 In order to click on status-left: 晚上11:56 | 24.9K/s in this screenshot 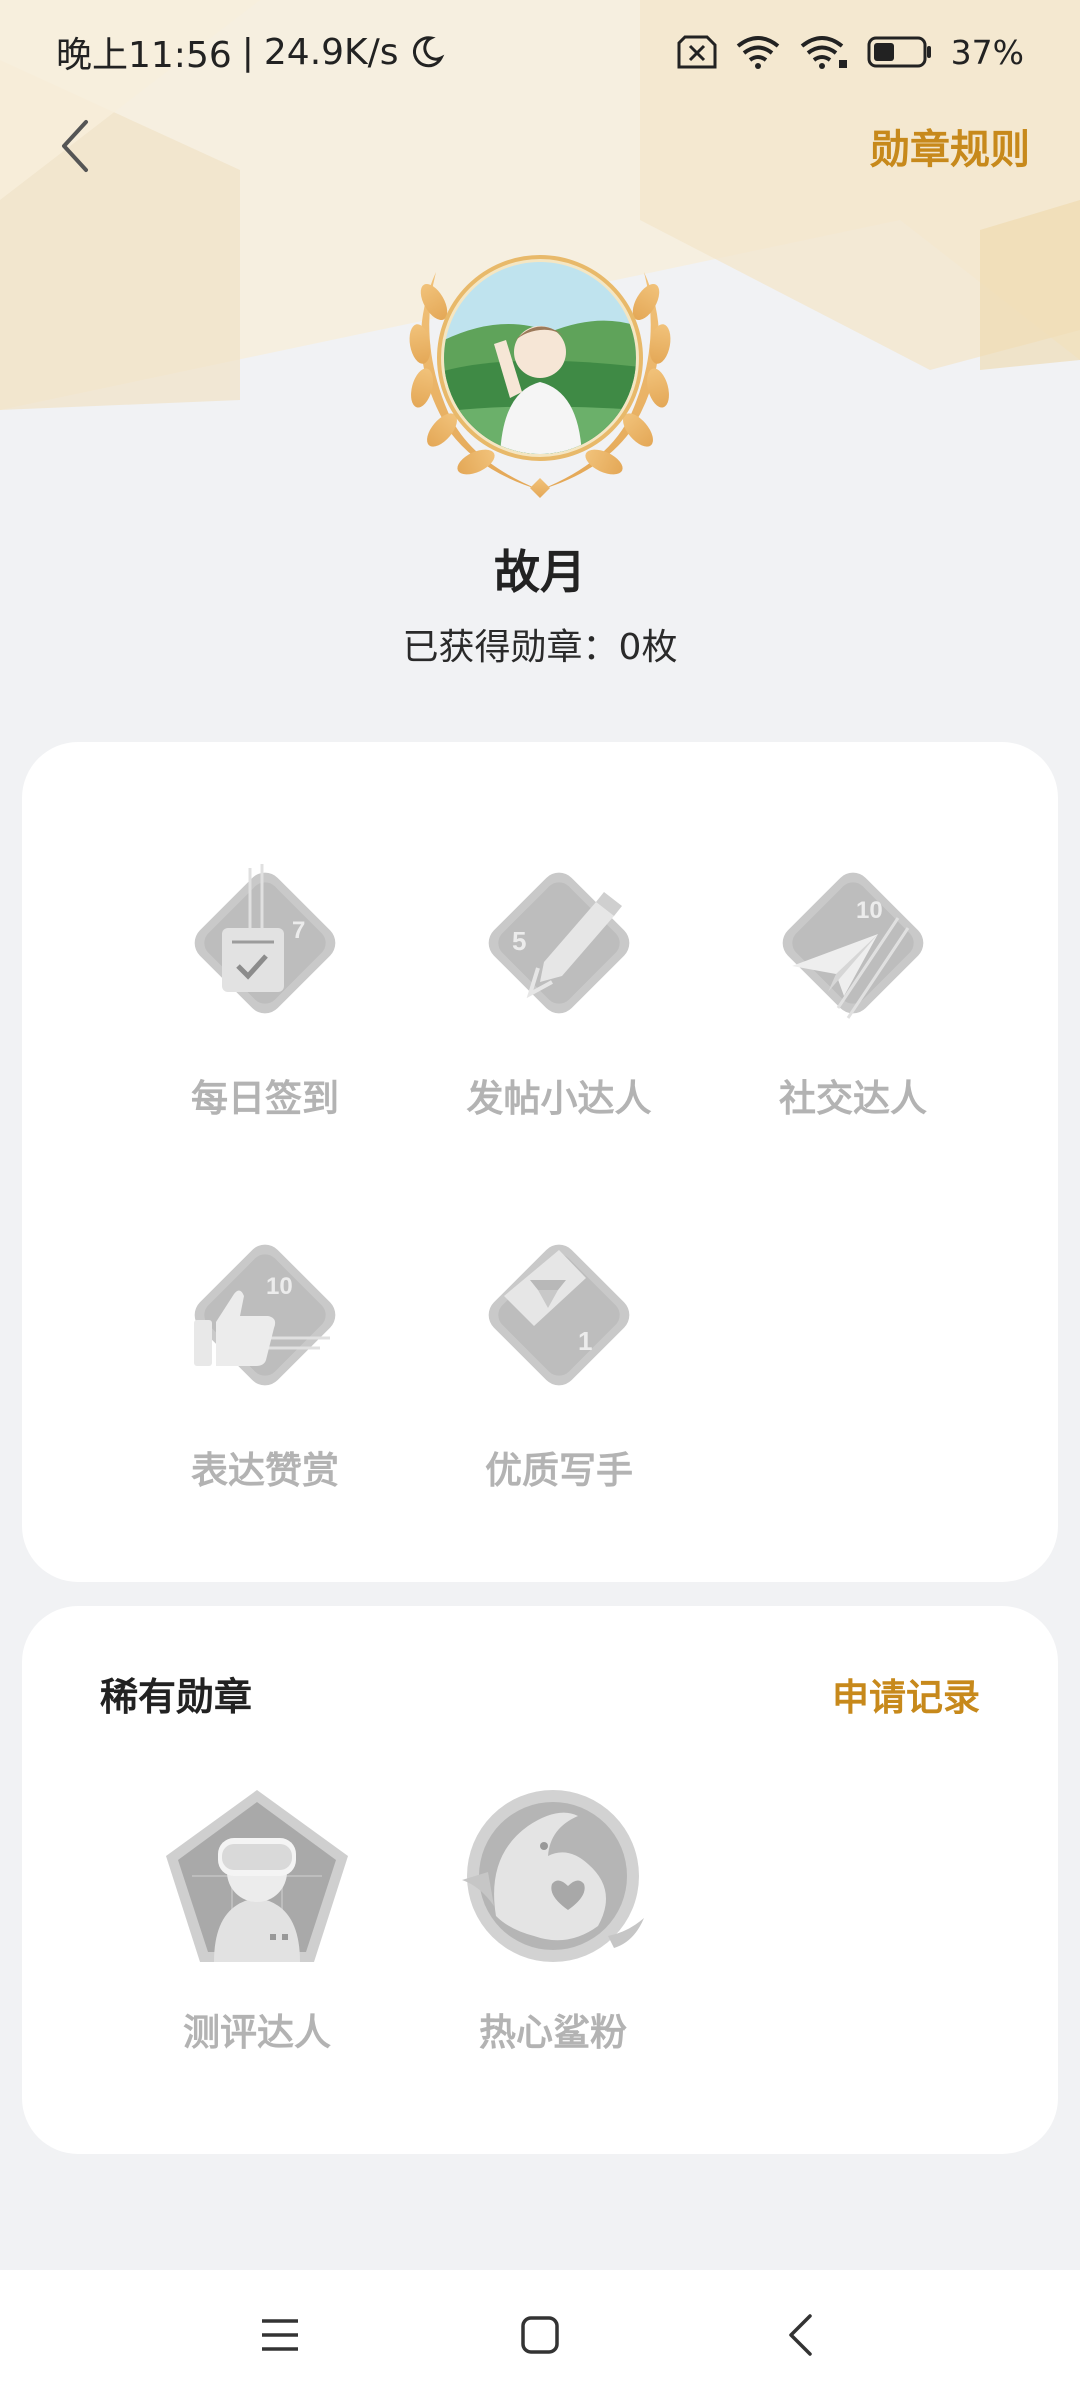, I will do `click(250, 52)`.